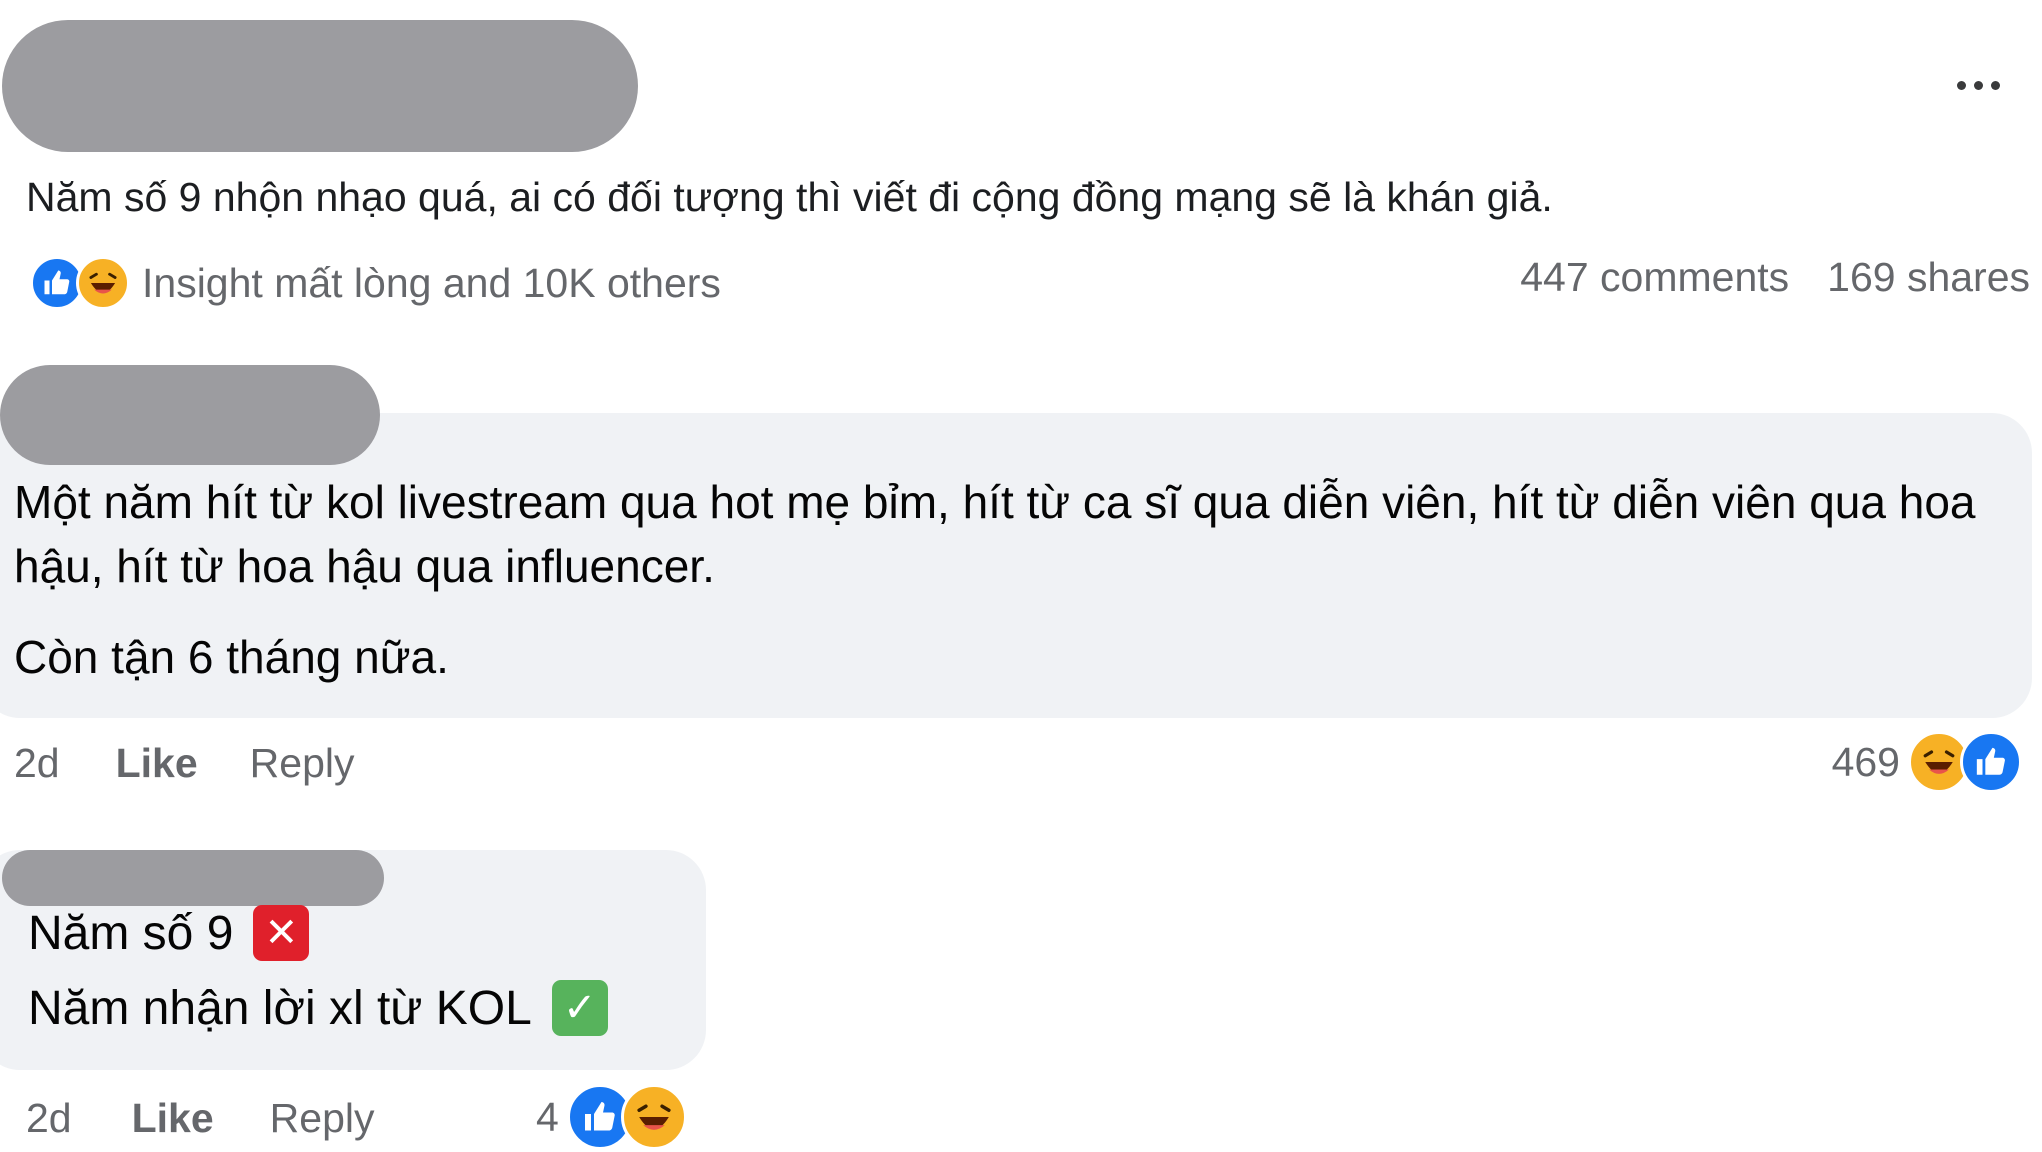 This screenshot has height=1152, width=2042. What do you see at coordinates (1654, 277) in the screenshot?
I see `comments-count: 447 comments` at bounding box center [1654, 277].